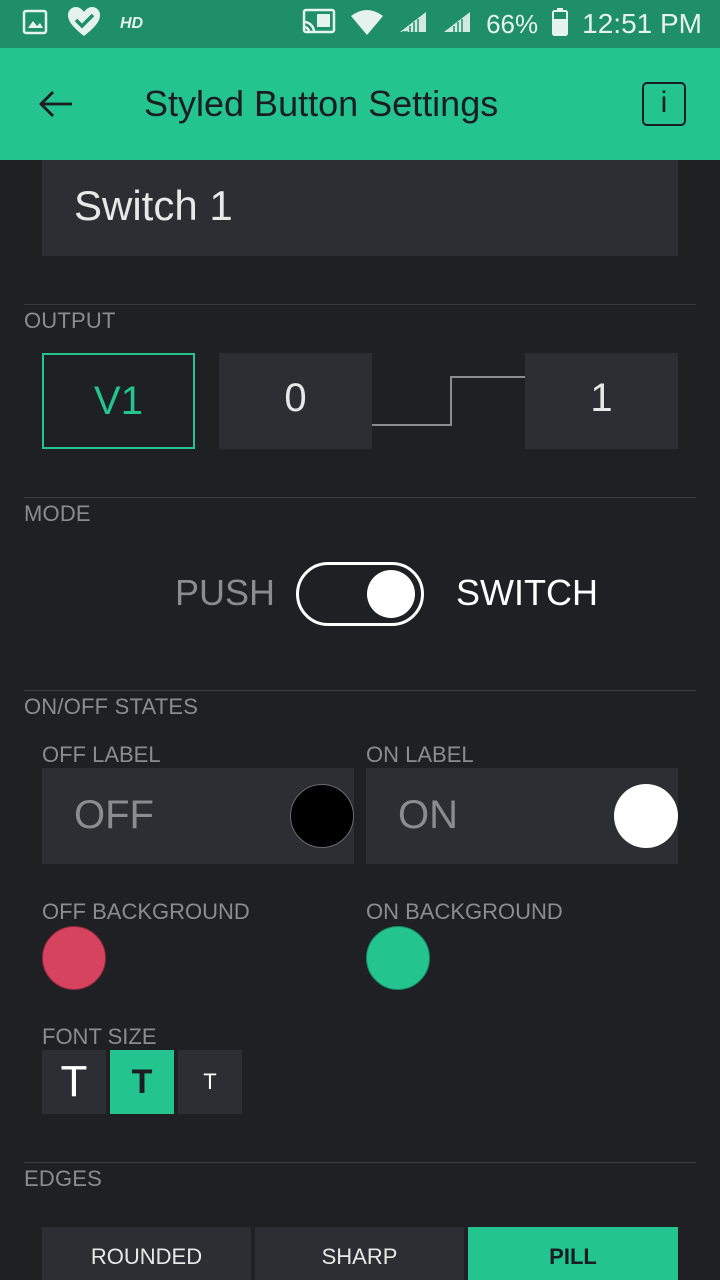  What do you see at coordinates (319, 24) in the screenshot?
I see `cast-icon` at bounding box center [319, 24].